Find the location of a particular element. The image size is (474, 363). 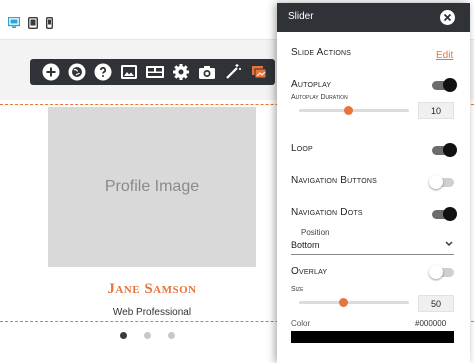

profile-image-label: Profile Image is located at coordinates (152, 186).